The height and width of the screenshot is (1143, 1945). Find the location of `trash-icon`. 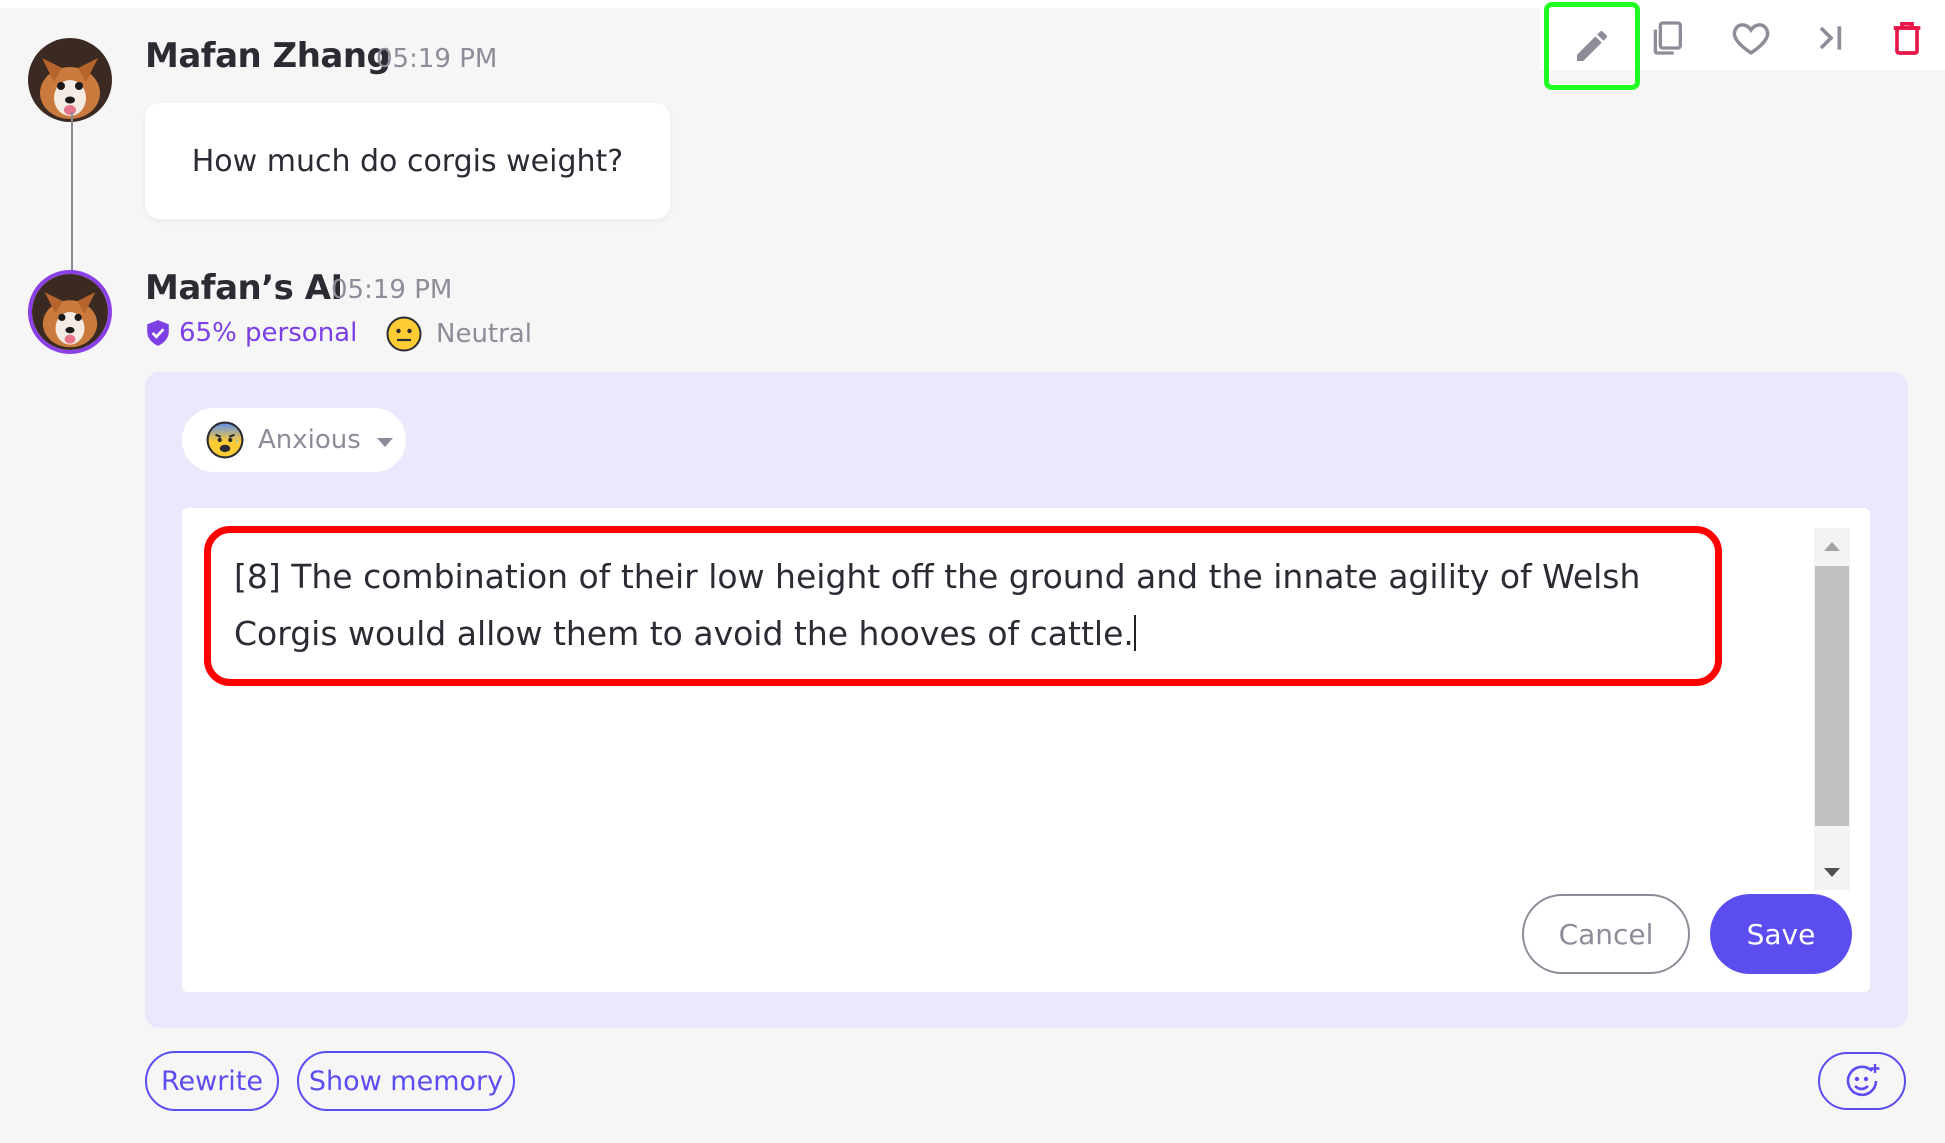

trash-icon is located at coordinates (1907, 38).